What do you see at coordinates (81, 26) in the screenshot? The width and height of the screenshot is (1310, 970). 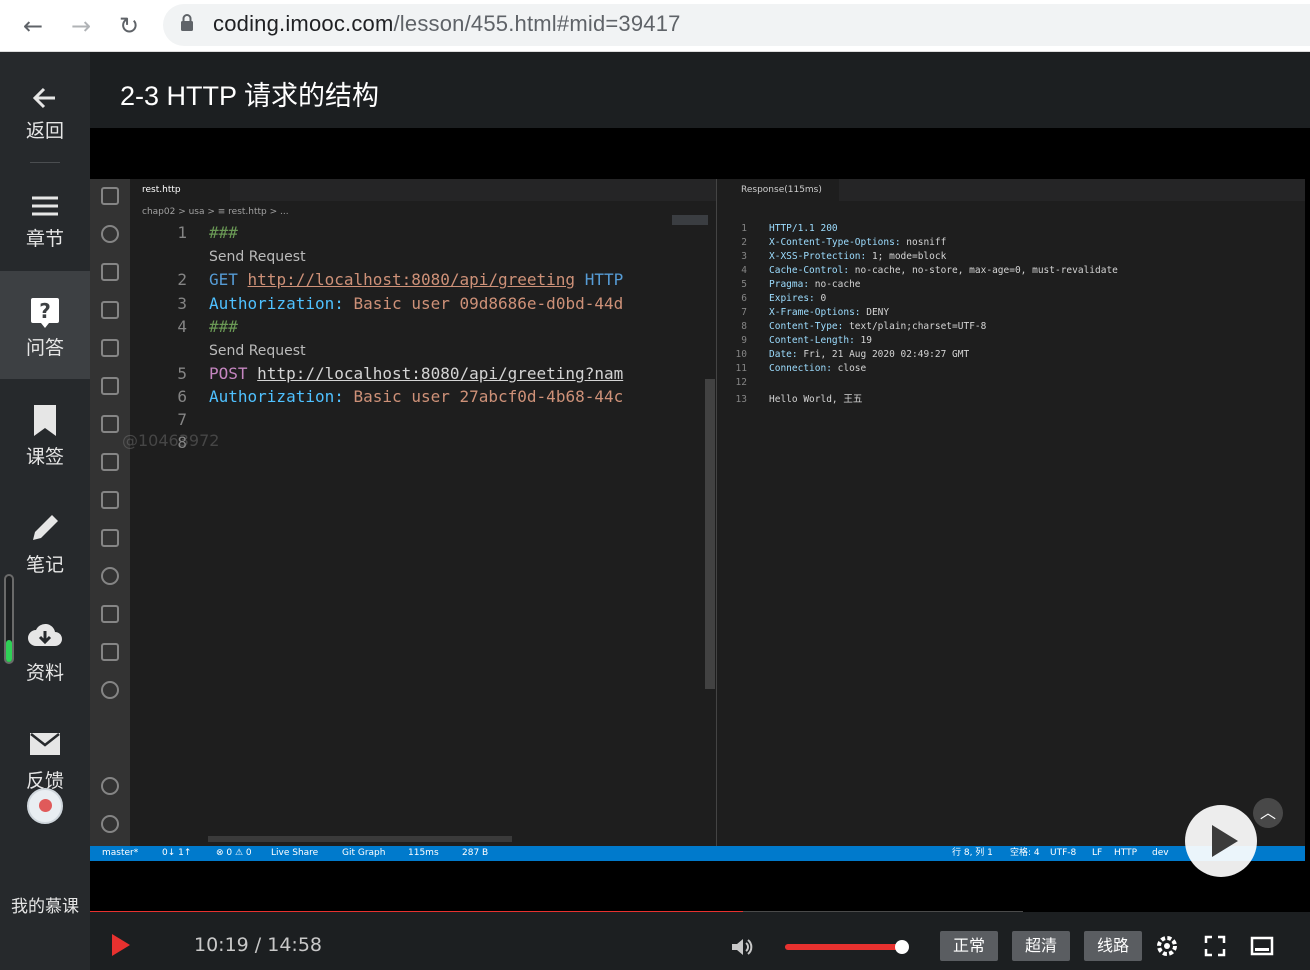 I see `forward-arrow-icon: →` at bounding box center [81, 26].